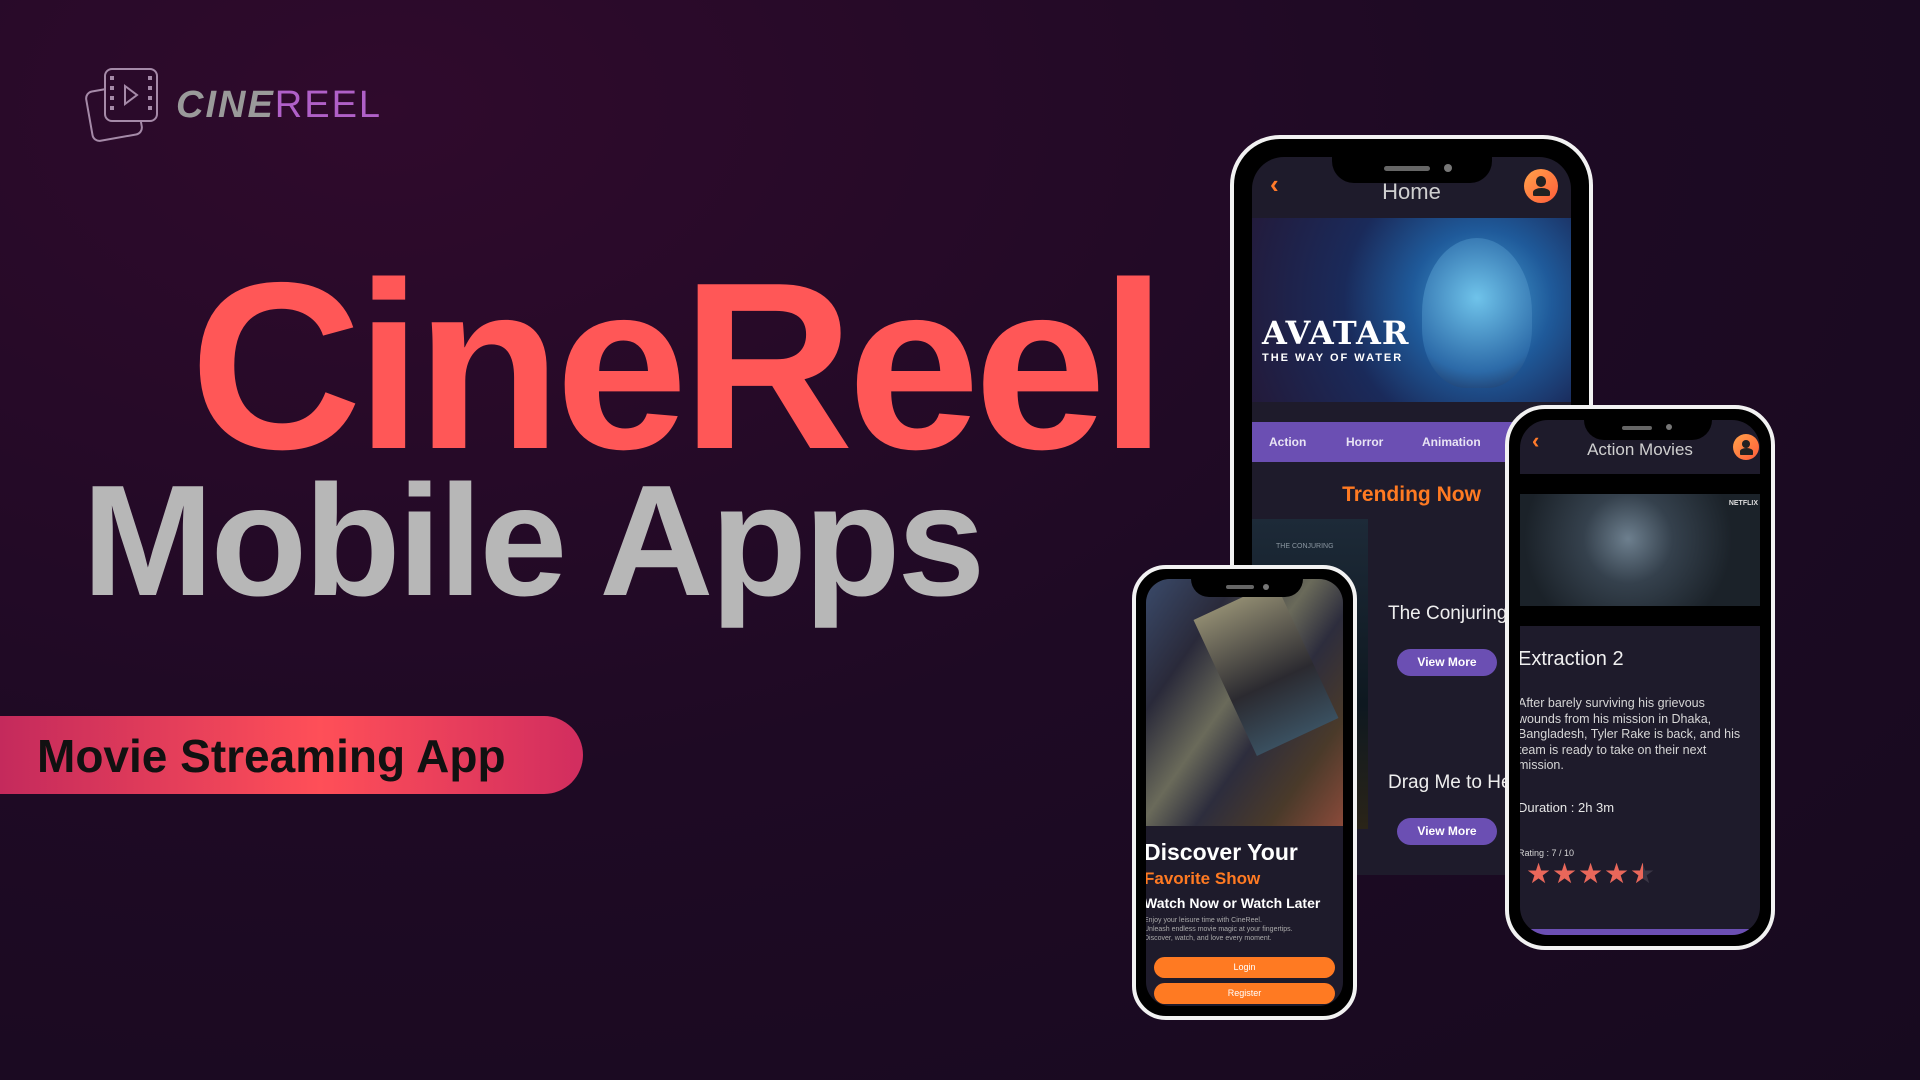 The width and height of the screenshot is (1920, 1080). Describe the element at coordinates (1477, 313) in the screenshot. I see `banner-character-image` at that location.